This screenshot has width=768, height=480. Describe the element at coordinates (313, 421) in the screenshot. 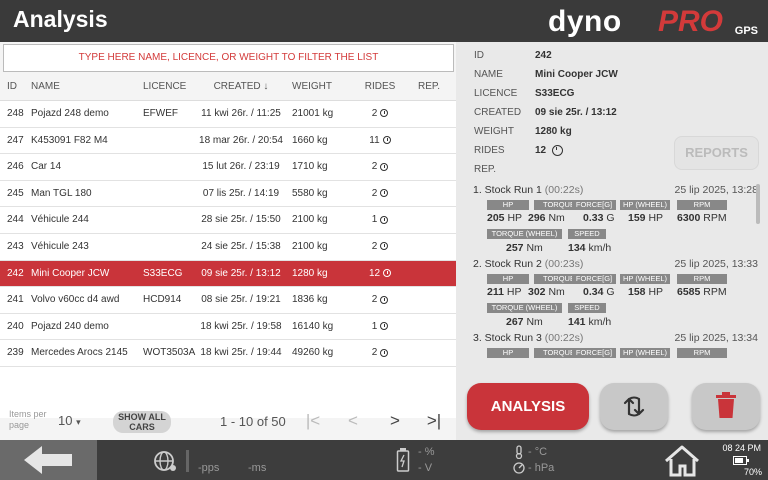

I see `first-page-icon: |<` at that location.